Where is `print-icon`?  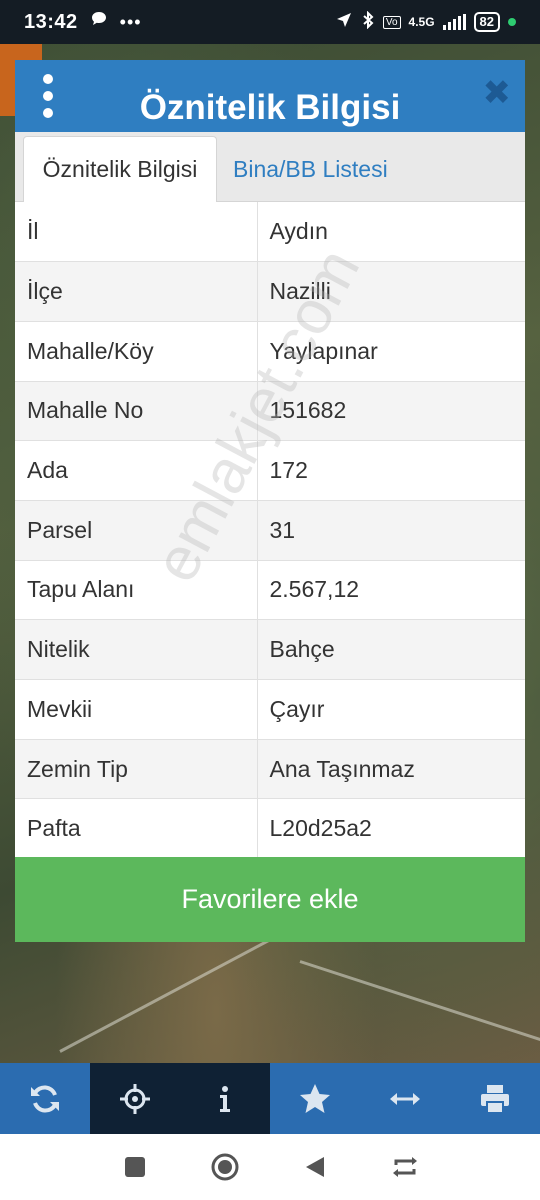 print-icon is located at coordinates (495, 1099).